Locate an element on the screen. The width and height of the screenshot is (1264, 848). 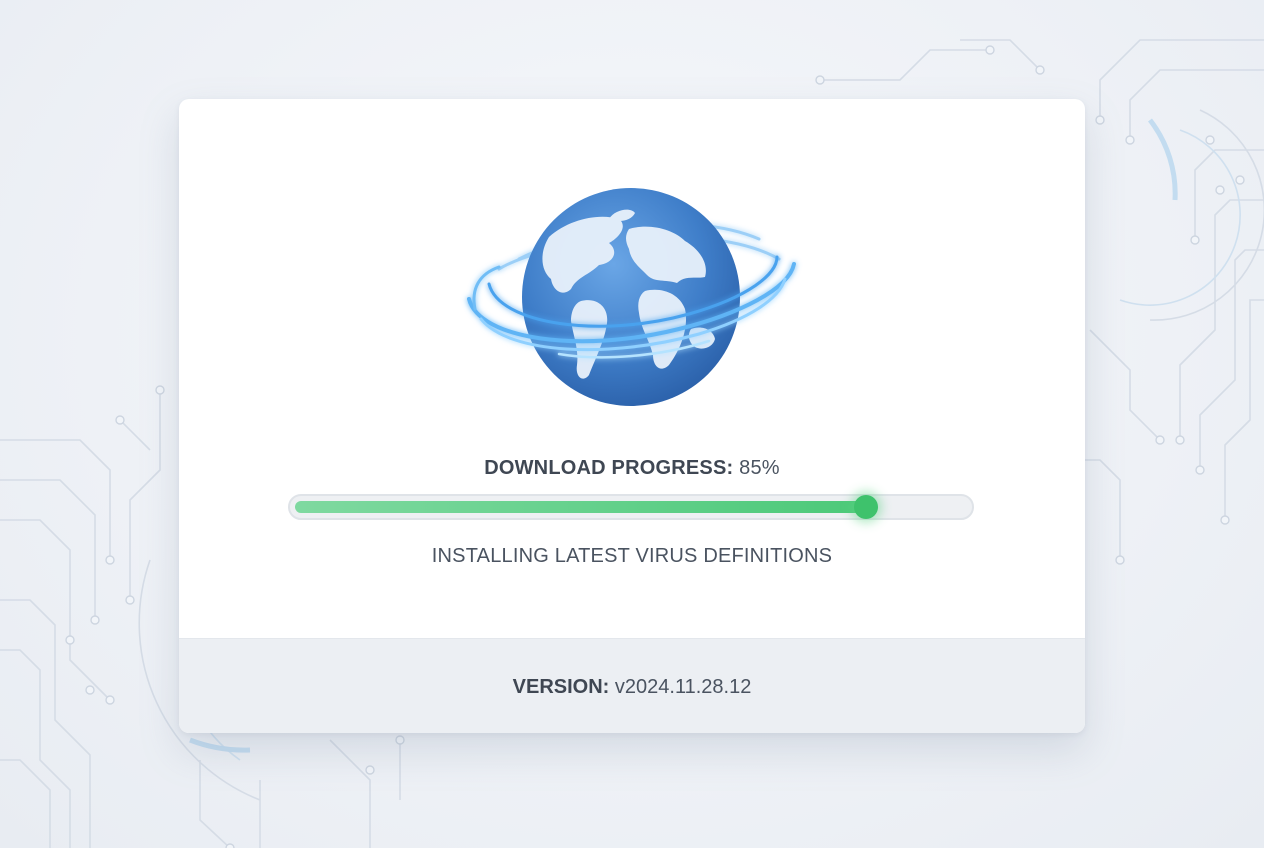
download-progress-label: DOWNLOAD PROGRESS: 85% is located at coordinates (632, 468).